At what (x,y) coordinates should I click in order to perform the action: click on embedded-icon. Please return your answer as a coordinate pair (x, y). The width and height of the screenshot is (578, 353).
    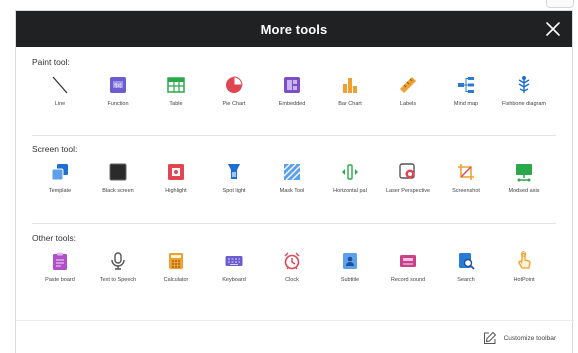
    Looking at the image, I should click on (292, 85).